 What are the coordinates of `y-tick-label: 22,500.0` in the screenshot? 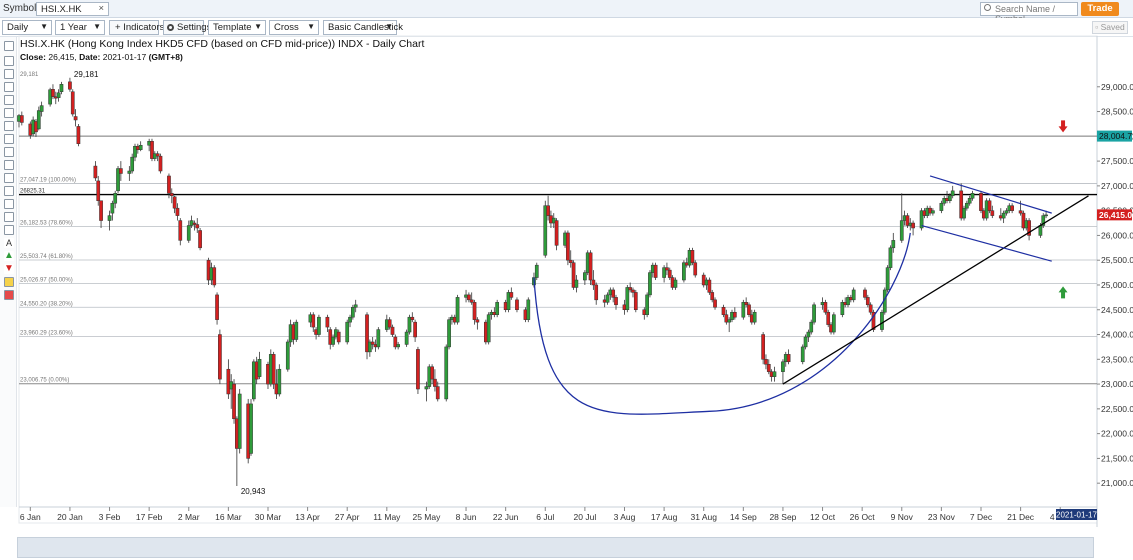 It's located at (1117, 409).